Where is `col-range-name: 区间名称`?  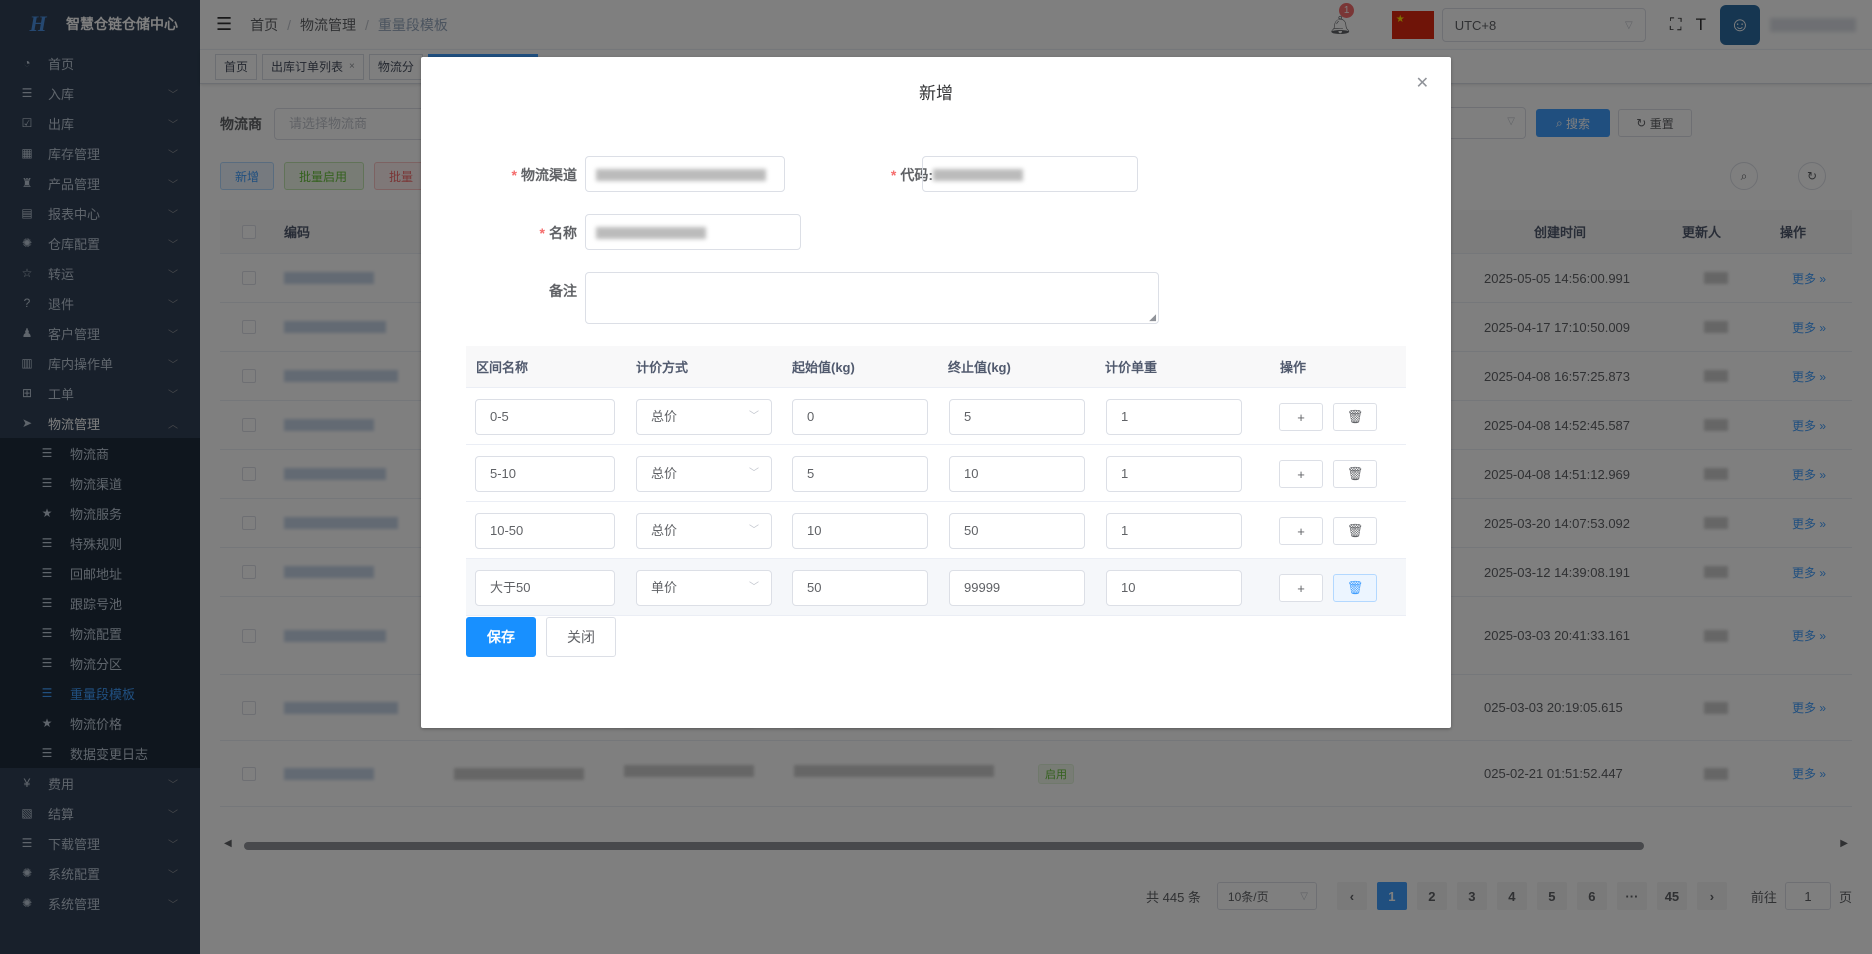 col-range-name: 区间名称 is located at coordinates (502, 367).